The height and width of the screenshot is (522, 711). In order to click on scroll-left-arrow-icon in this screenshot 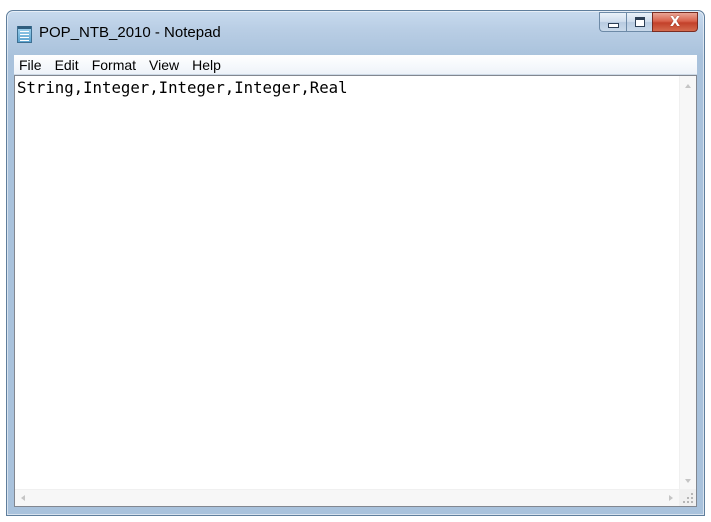, I will do `click(23, 498)`.